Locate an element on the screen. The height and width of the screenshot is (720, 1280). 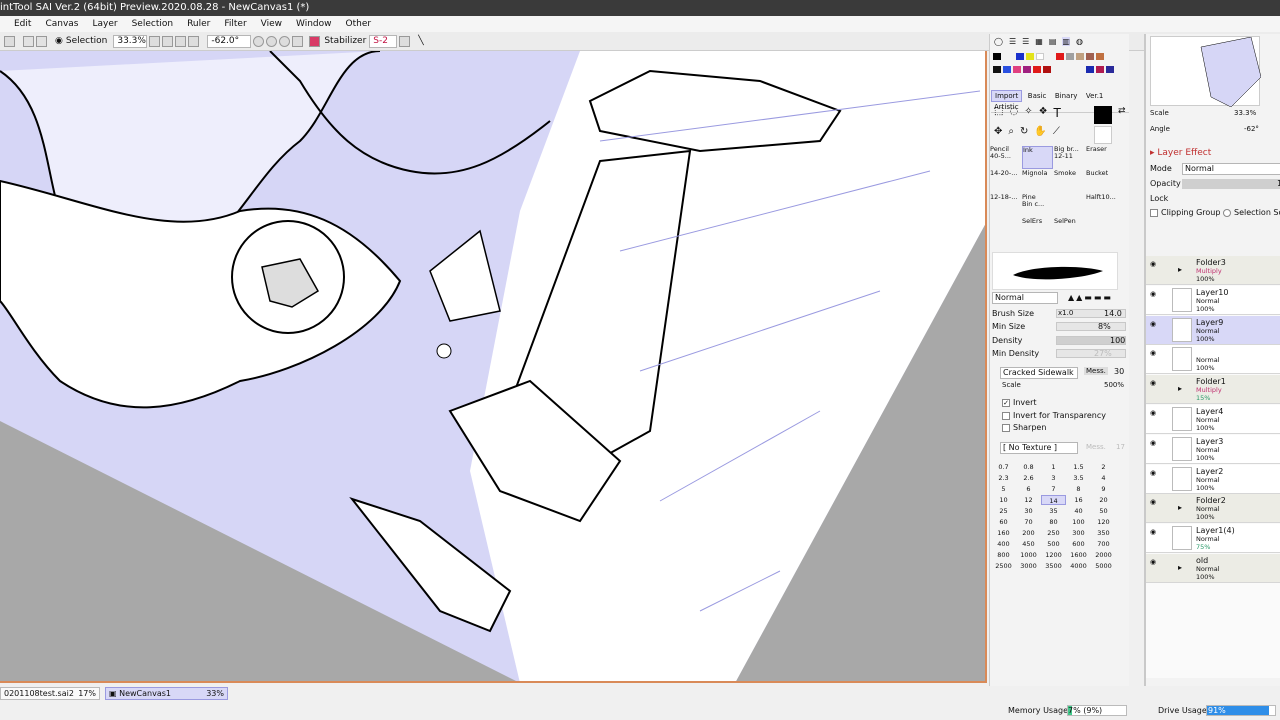
layer-row: ◉ ▸ Folder3 Multiply 100% is located at coordinates (1213, 270).